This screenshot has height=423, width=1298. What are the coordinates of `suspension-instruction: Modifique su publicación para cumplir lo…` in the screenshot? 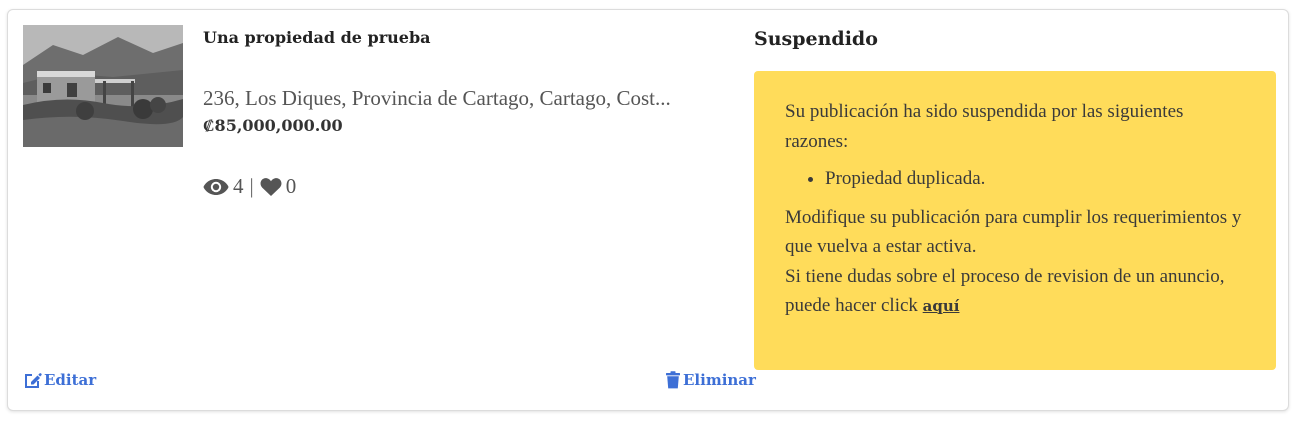 It's located at (1013, 232).